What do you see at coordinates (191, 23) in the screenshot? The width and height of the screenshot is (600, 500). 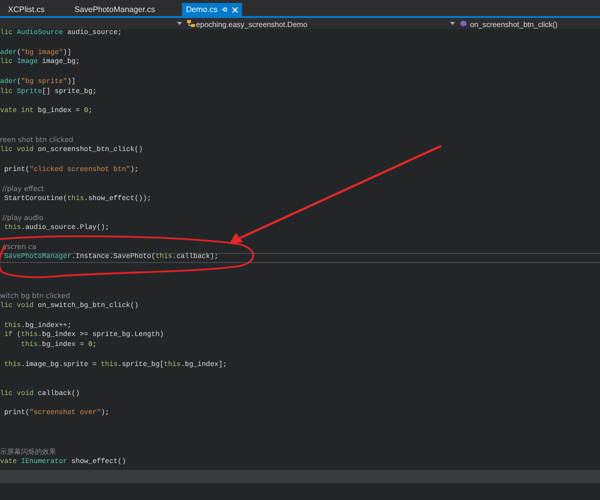 I see `class-icon` at bounding box center [191, 23].